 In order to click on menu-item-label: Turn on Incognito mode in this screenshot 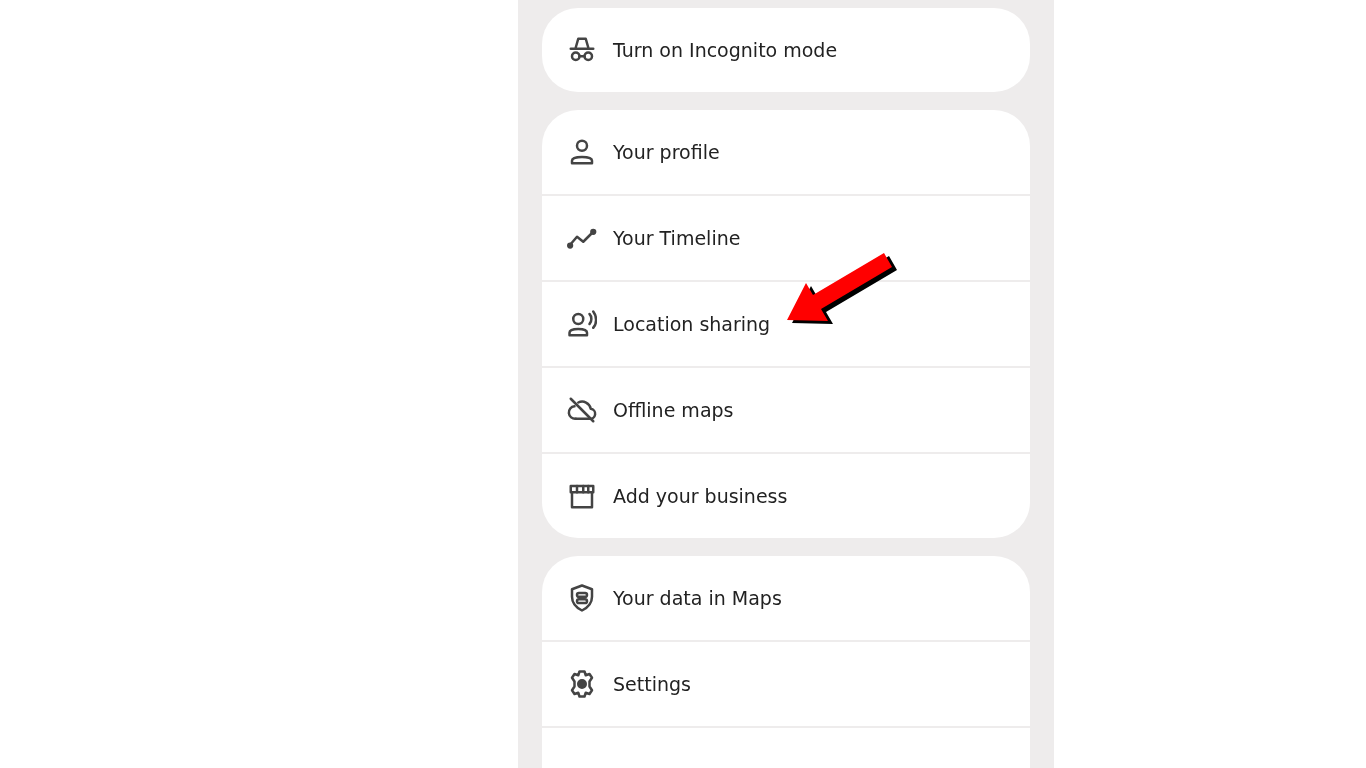, I will do `click(725, 50)`.